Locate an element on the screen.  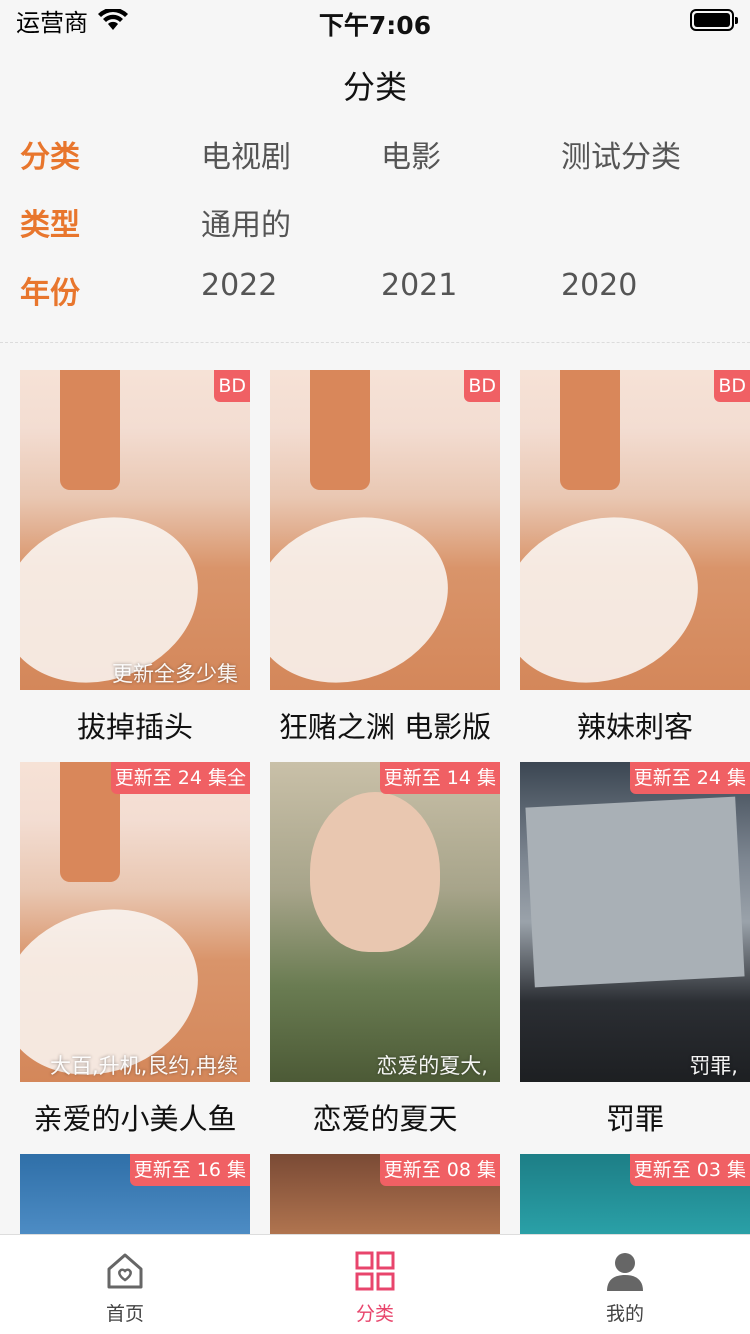
status-badge: 更新至 24 集 is located at coordinates (689, 778).